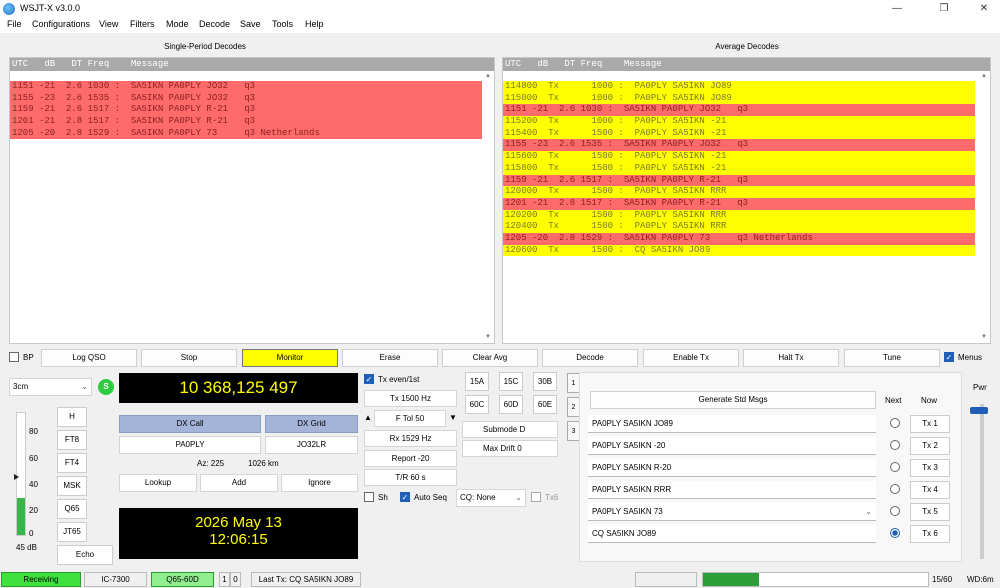 The height and width of the screenshot is (588, 1000). Describe the element at coordinates (190, 424) in the screenshot. I see `dx-call-button: DX Call` at that location.